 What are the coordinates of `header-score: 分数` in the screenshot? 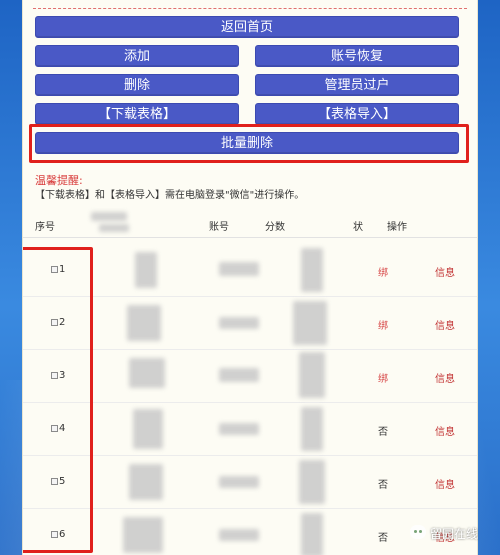 It's located at (275, 227).